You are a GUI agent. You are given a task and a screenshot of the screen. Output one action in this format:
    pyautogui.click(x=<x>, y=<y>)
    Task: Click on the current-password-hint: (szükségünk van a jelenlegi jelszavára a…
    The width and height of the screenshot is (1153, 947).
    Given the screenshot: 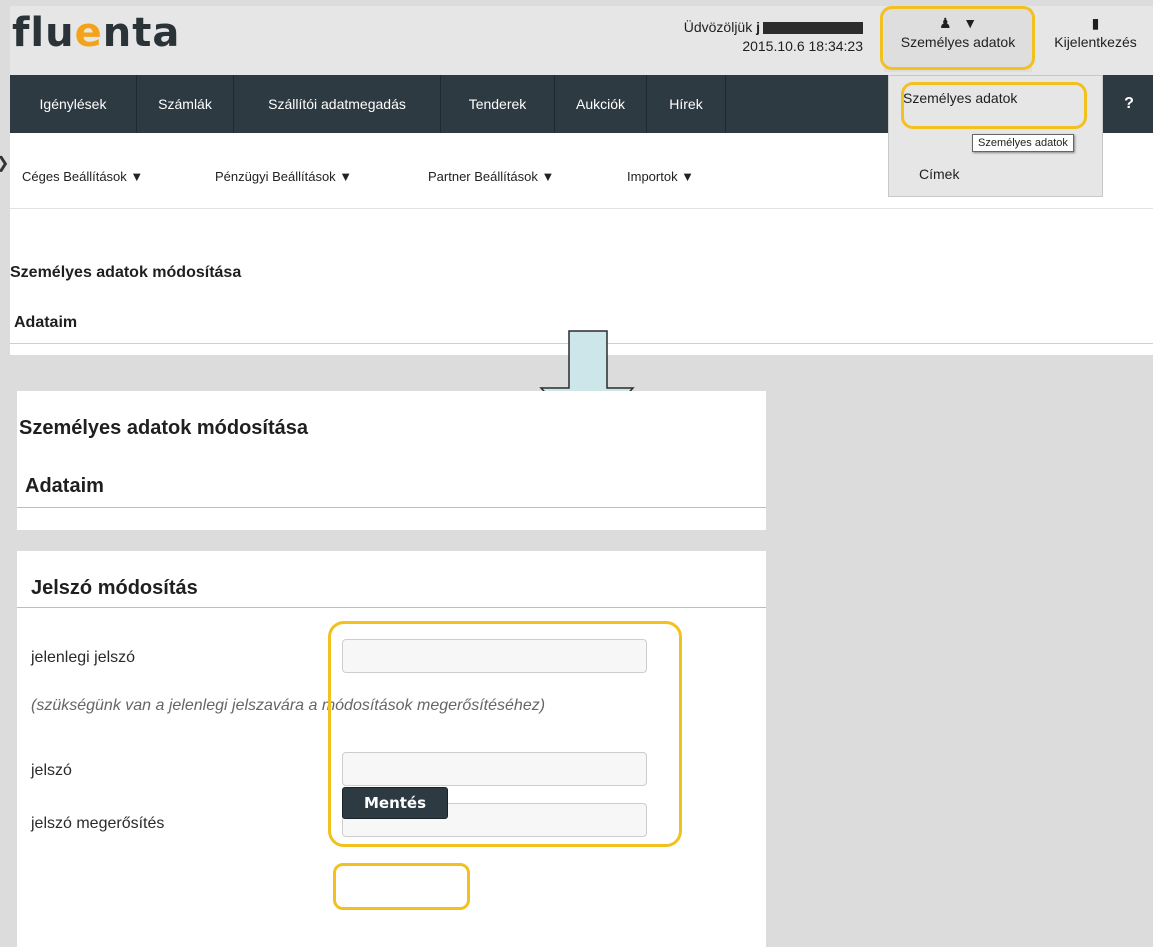 What is the action you would take?
    pyautogui.click(x=288, y=705)
    